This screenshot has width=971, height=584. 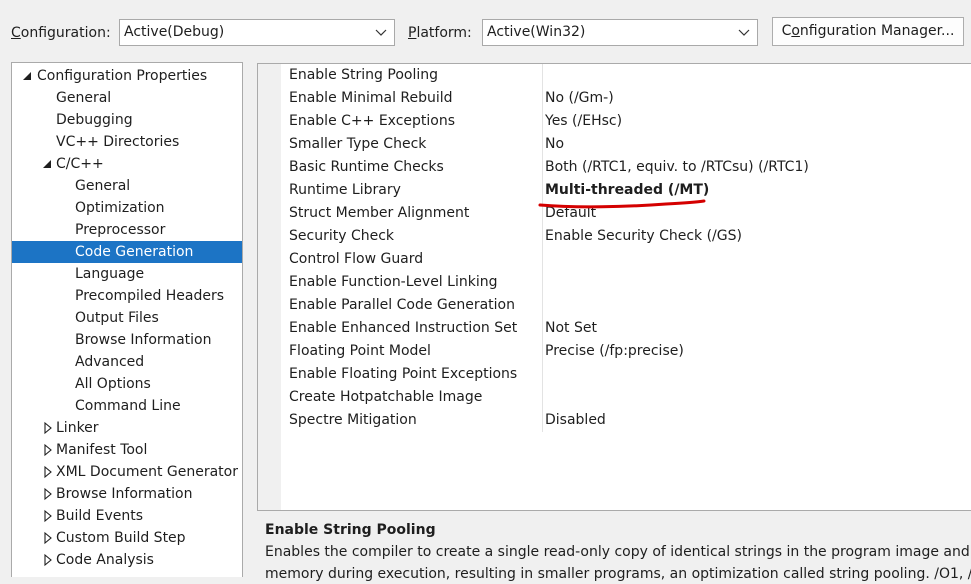 I want to click on tree-item: Manifest Tool, so click(x=127, y=450).